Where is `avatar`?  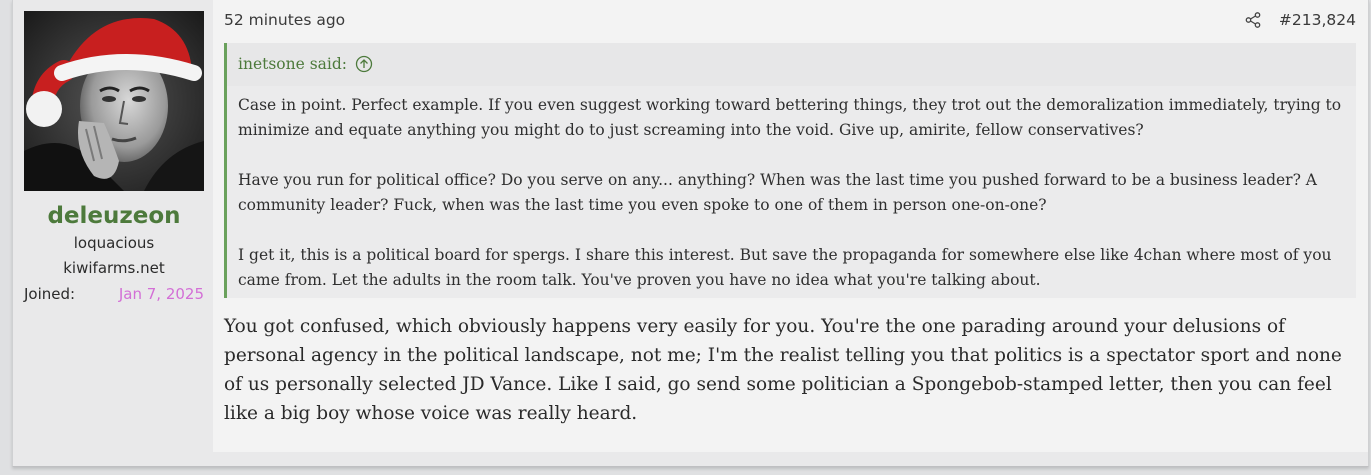
avatar is located at coordinates (114, 101).